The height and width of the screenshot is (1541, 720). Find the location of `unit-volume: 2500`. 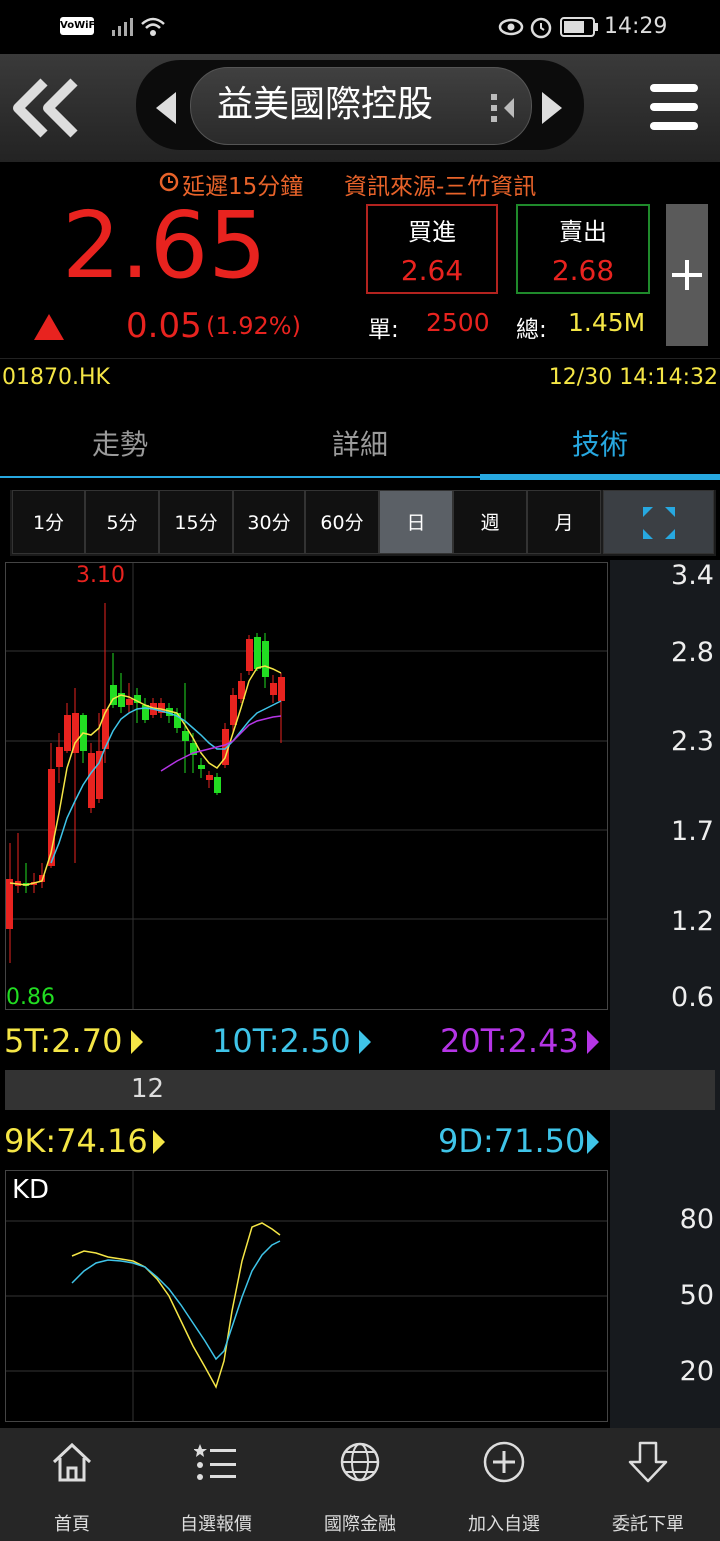

unit-volume: 2500 is located at coordinates (458, 322).